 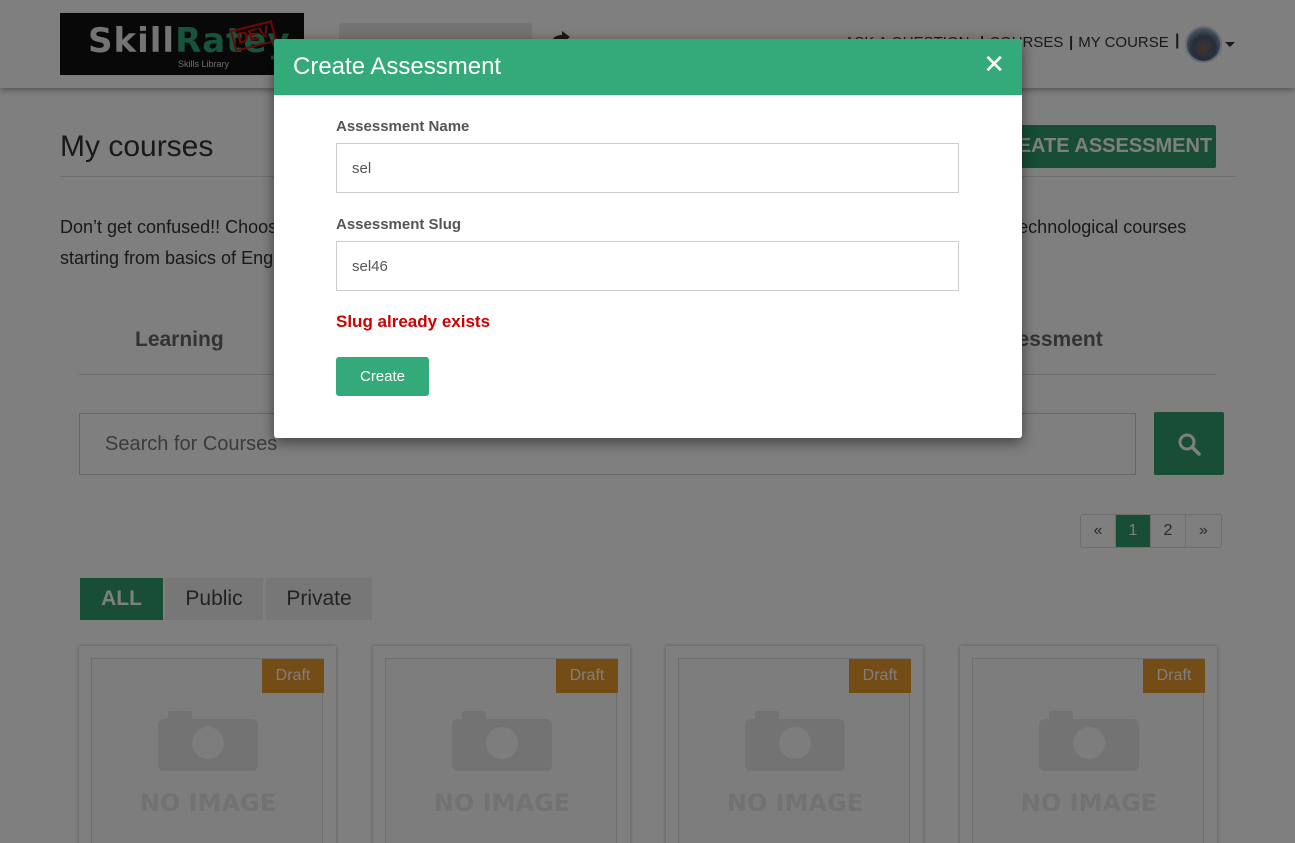 I want to click on modal-header: Create Assessment ✕, so click(x=648, y=67).